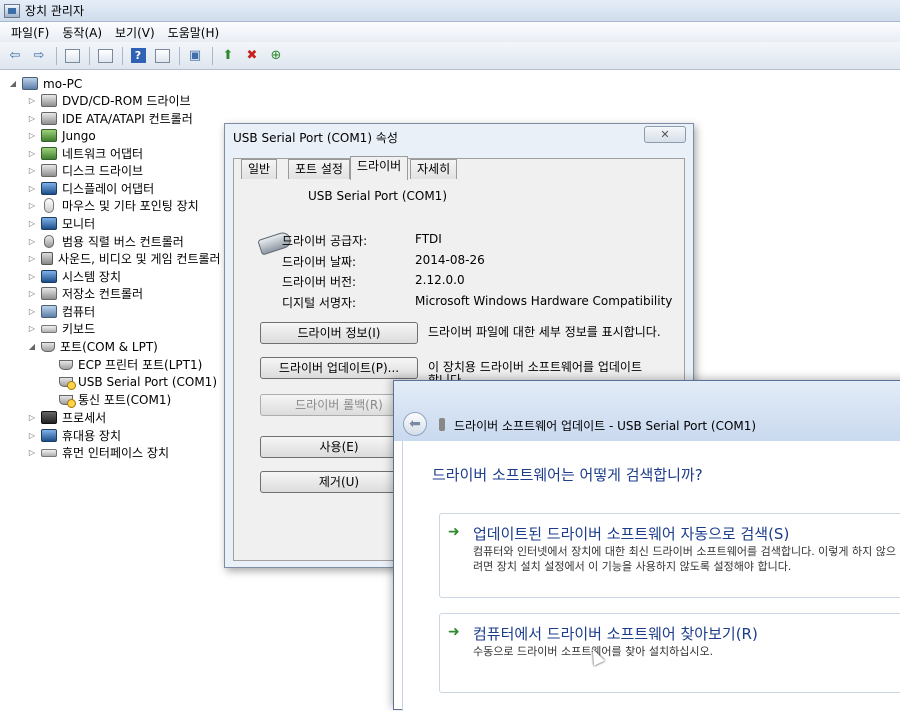  I want to click on wizard-title: 드라이버 소프트웨어 업데이트 - USB Serial Port (COM1), so click(605, 426).